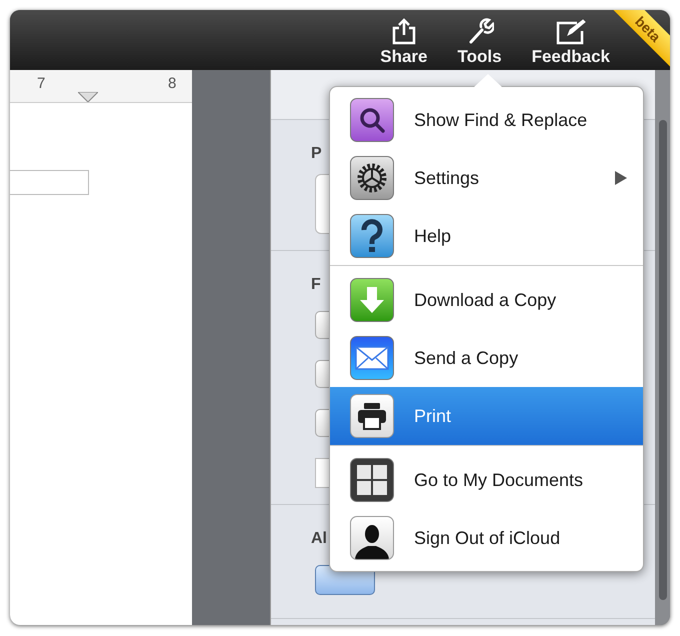  Describe the element at coordinates (372, 480) in the screenshot. I see `grid-icon` at that location.